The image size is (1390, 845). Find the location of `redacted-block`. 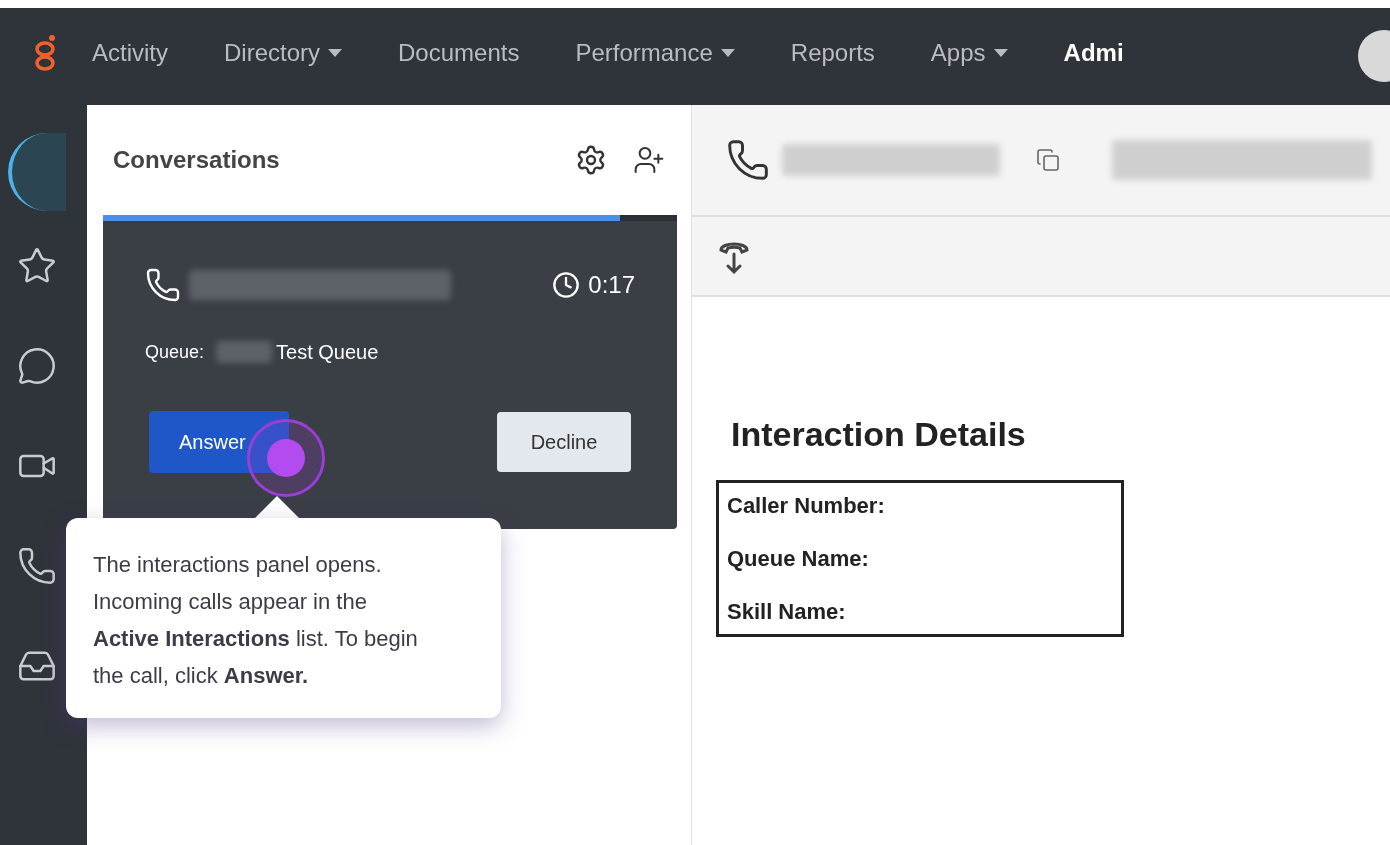

redacted-block is located at coordinates (244, 352).